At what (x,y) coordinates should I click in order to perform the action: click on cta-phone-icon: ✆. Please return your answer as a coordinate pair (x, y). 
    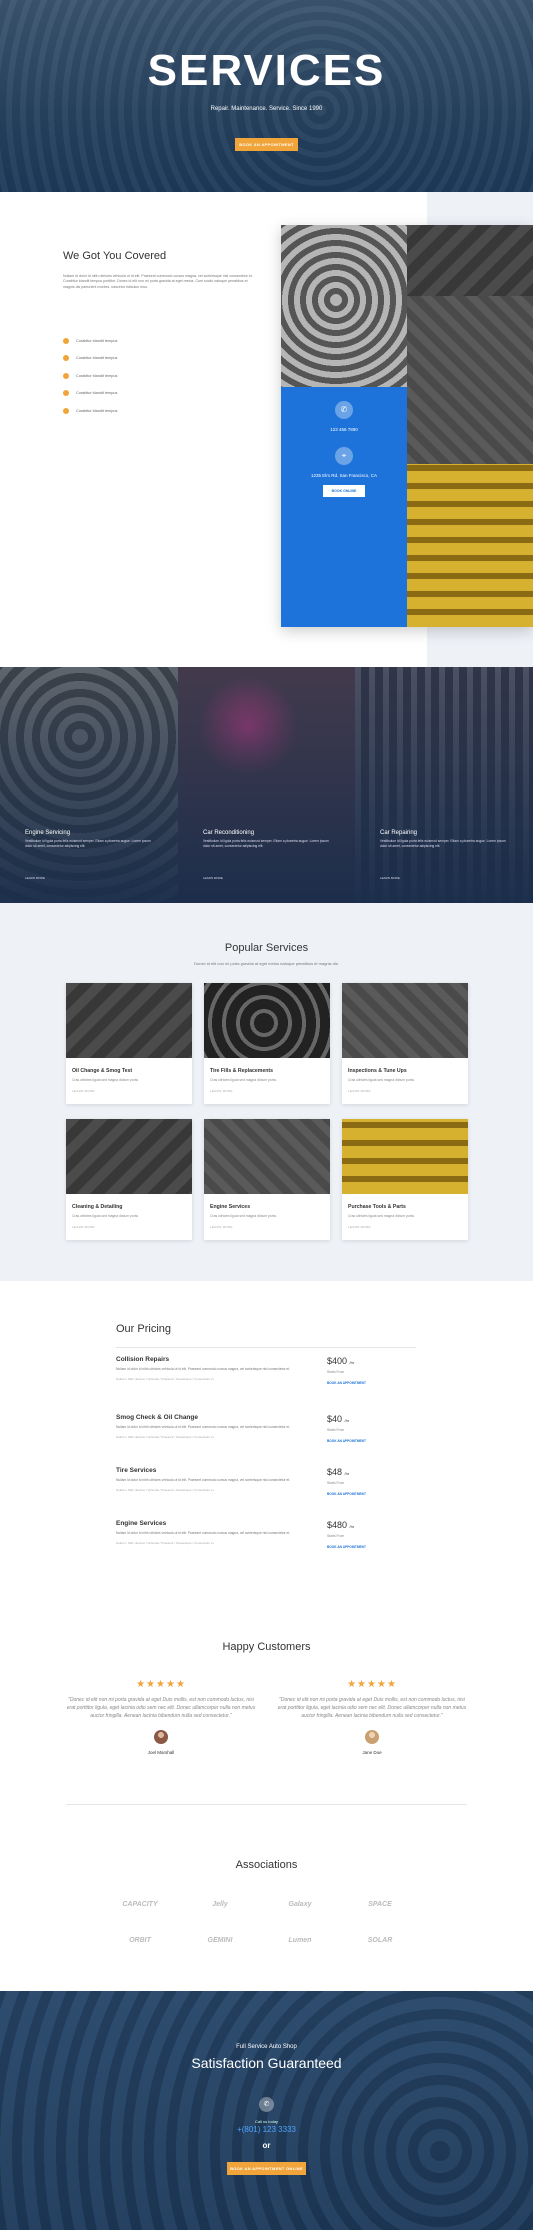
    Looking at the image, I should click on (266, 2104).